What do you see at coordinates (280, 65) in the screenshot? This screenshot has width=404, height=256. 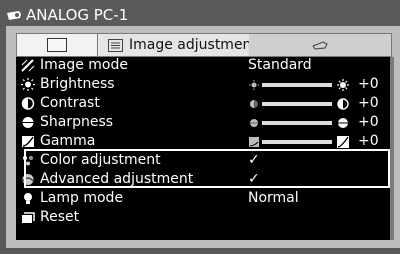 I see `menu-item-value: Standard` at bounding box center [280, 65].